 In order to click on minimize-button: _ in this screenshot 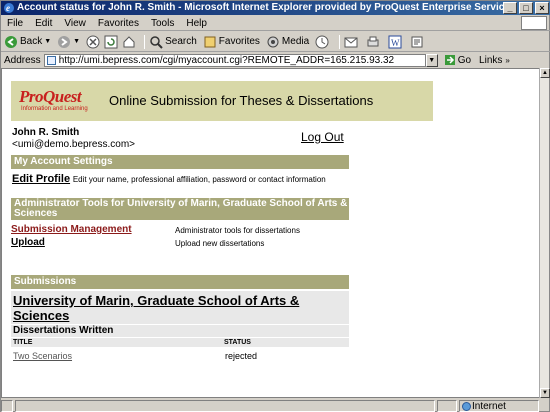, I will do `click(510, 8)`.